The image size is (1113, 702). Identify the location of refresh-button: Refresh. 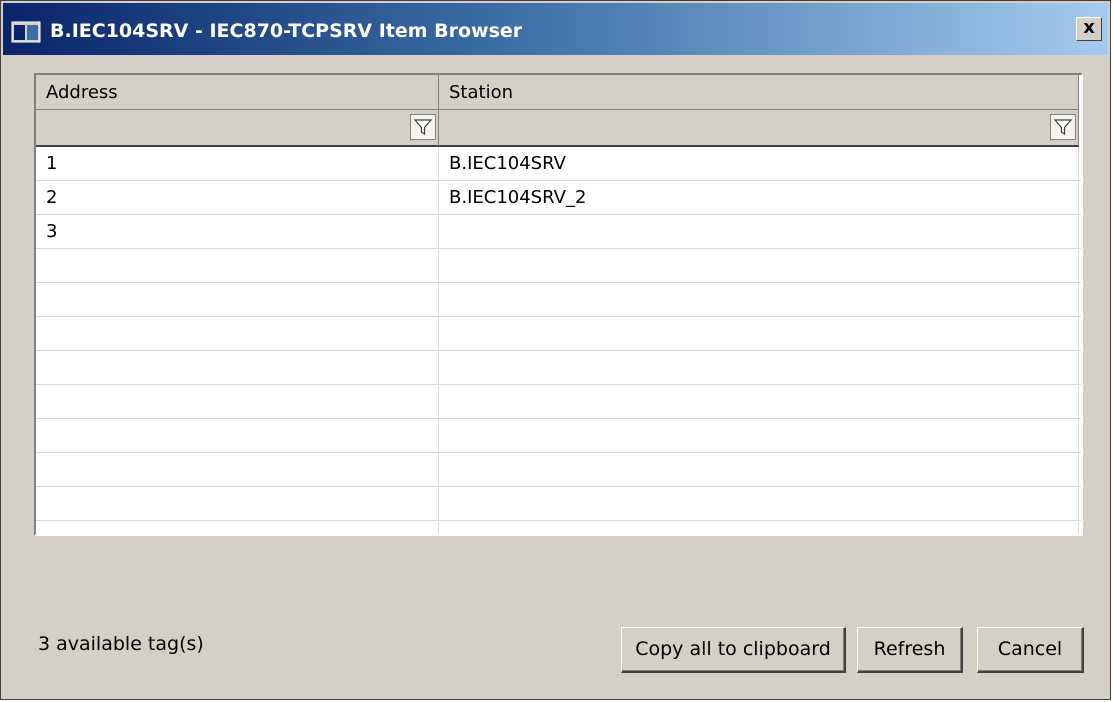
(910, 650).